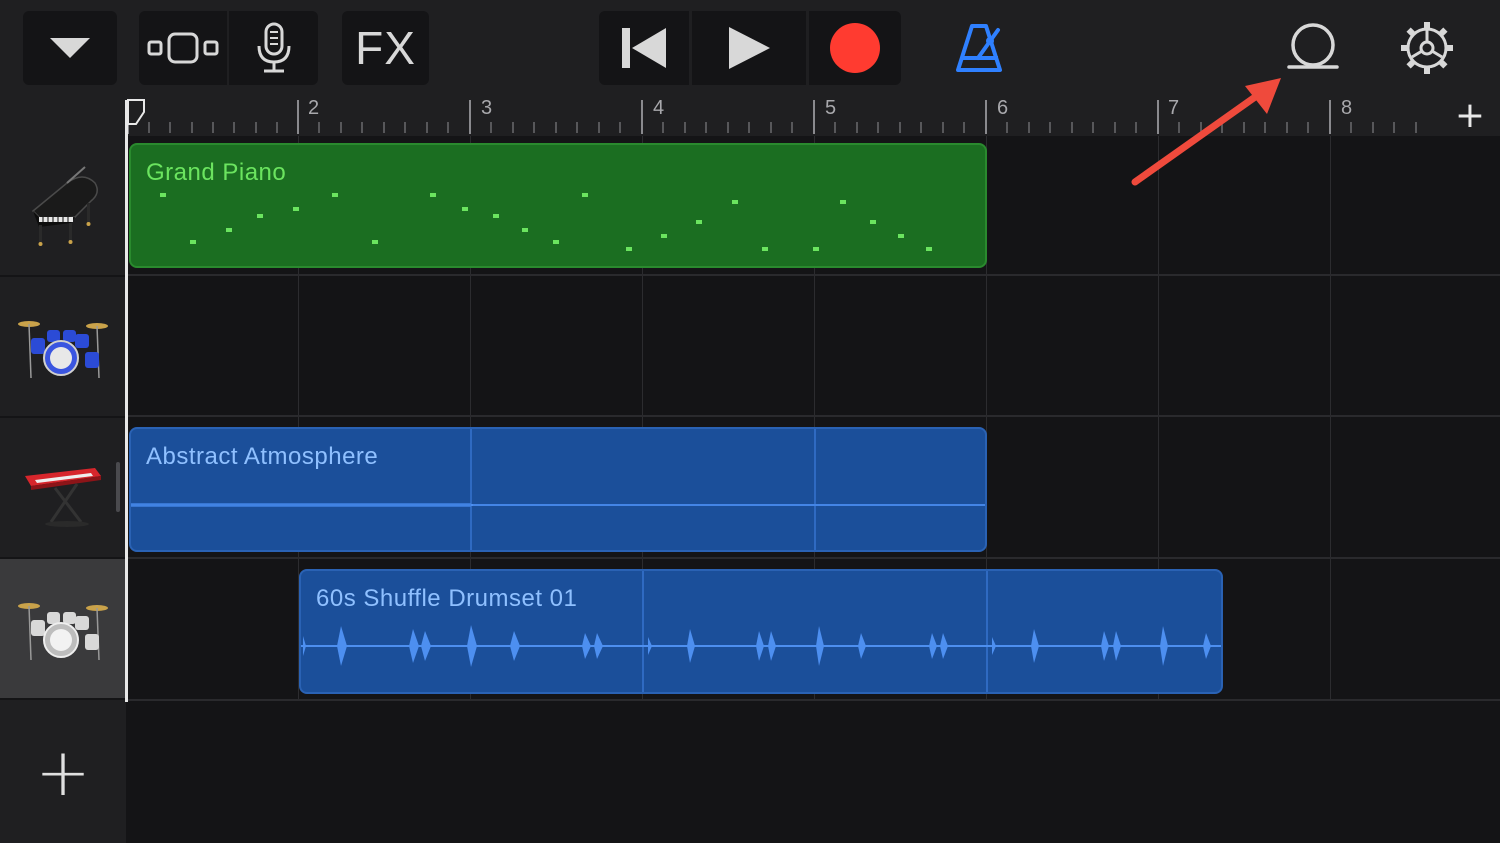 The image size is (1500, 843). I want to click on metronome-icon, so click(979, 48).